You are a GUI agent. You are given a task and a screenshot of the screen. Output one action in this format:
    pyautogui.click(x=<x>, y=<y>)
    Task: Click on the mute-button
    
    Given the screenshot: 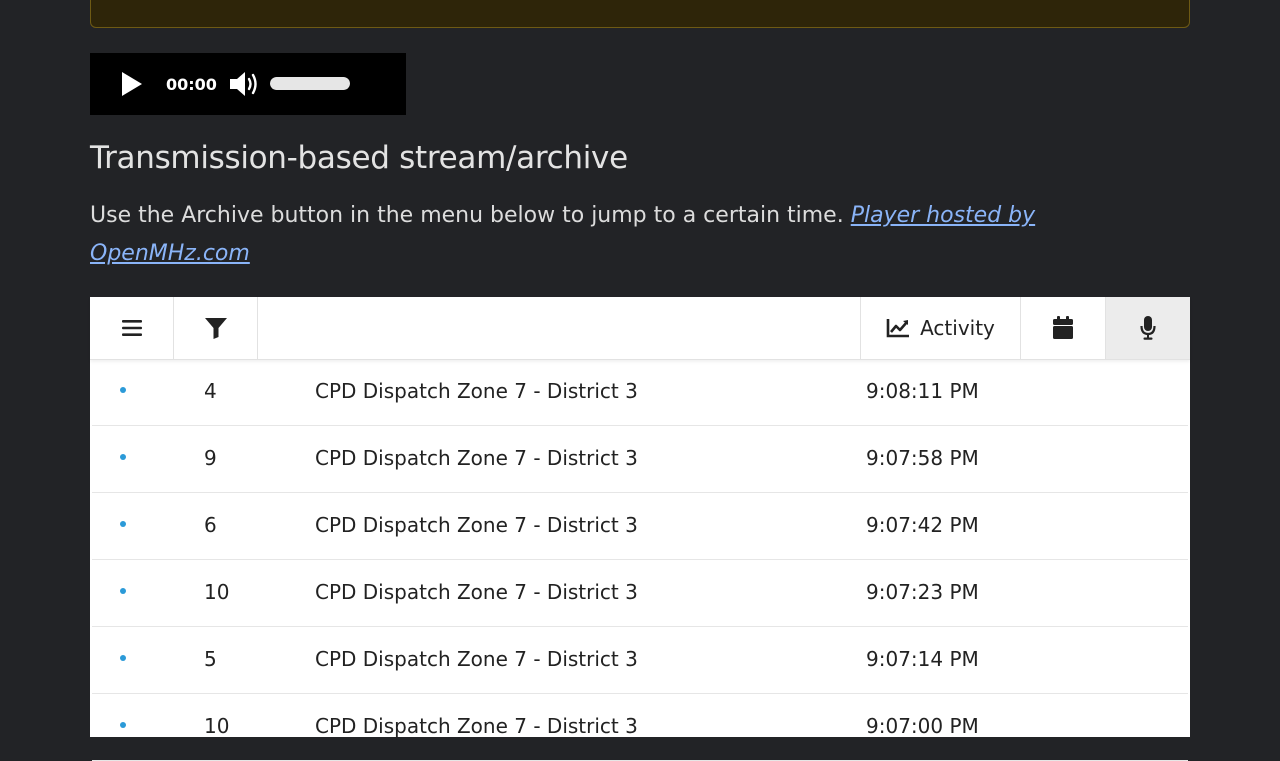 What is the action you would take?
    pyautogui.click(x=244, y=84)
    